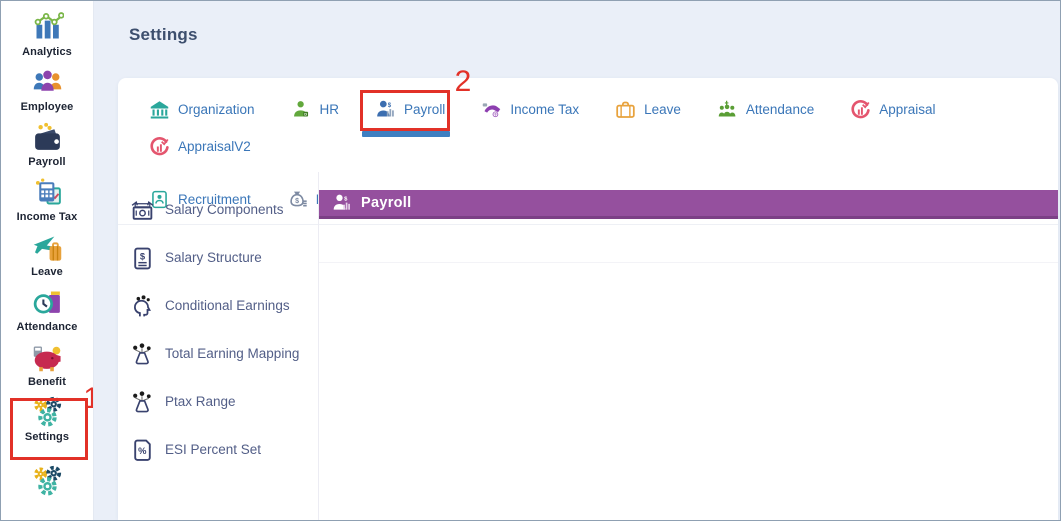  Describe the element at coordinates (47, 192) in the screenshot. I see `calculator-icon` at that location.